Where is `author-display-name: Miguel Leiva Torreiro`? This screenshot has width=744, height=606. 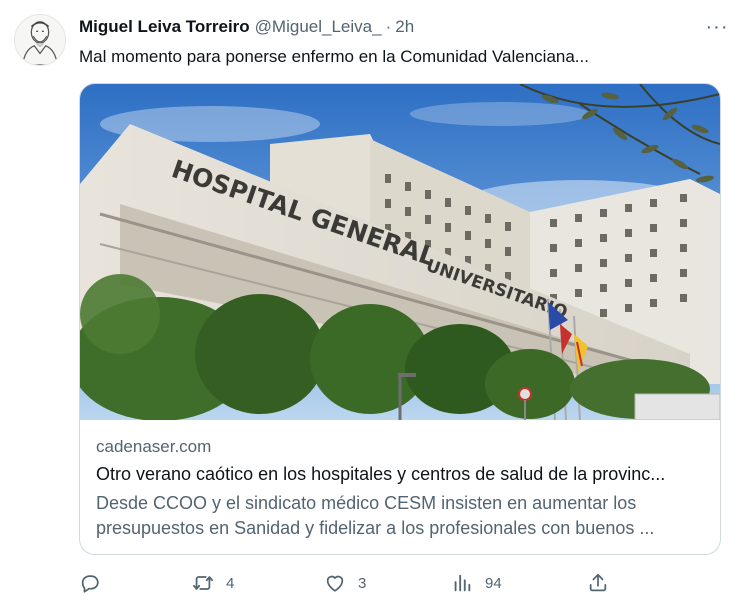
author-display-name: Miguel Leiva Torreiro is located at coordinates (164, 27).